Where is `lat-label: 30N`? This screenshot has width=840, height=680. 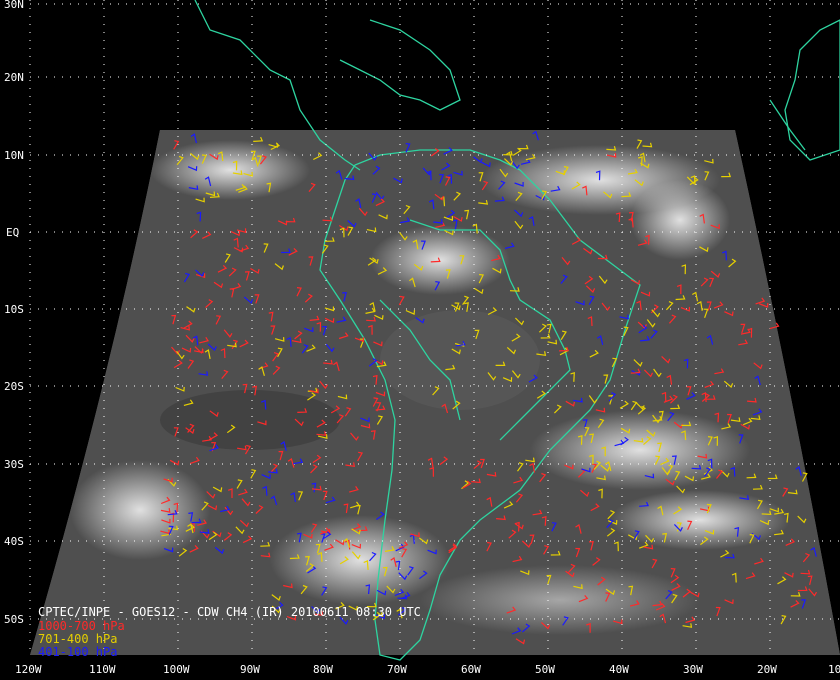 lat-label: 30N is located at coordinates (14, 5).